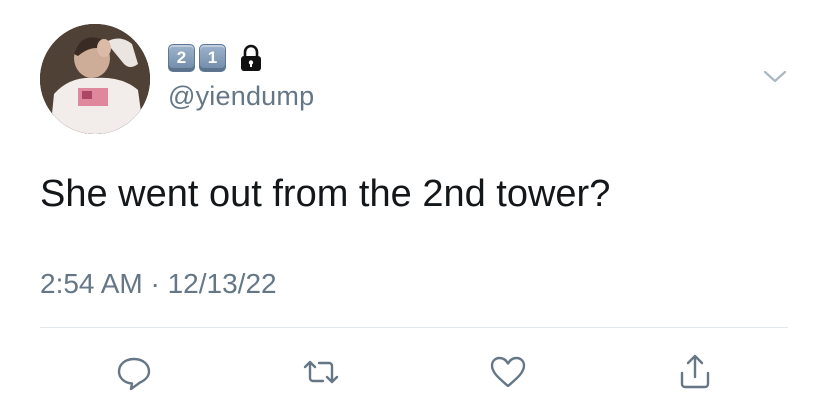  What do you see at coordinates (251, 57) in the screenshot?
I see `lock-icon` at bounding box center [251, 57].